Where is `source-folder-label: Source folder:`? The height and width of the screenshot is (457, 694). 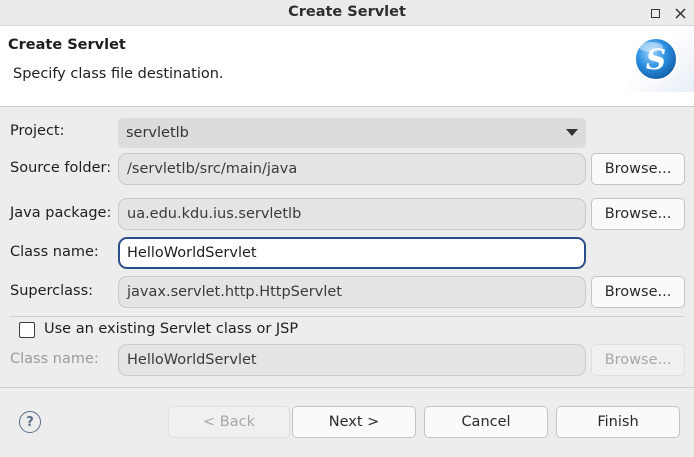 source-folder-label: Source folder: is located at coordinates (61, 168).